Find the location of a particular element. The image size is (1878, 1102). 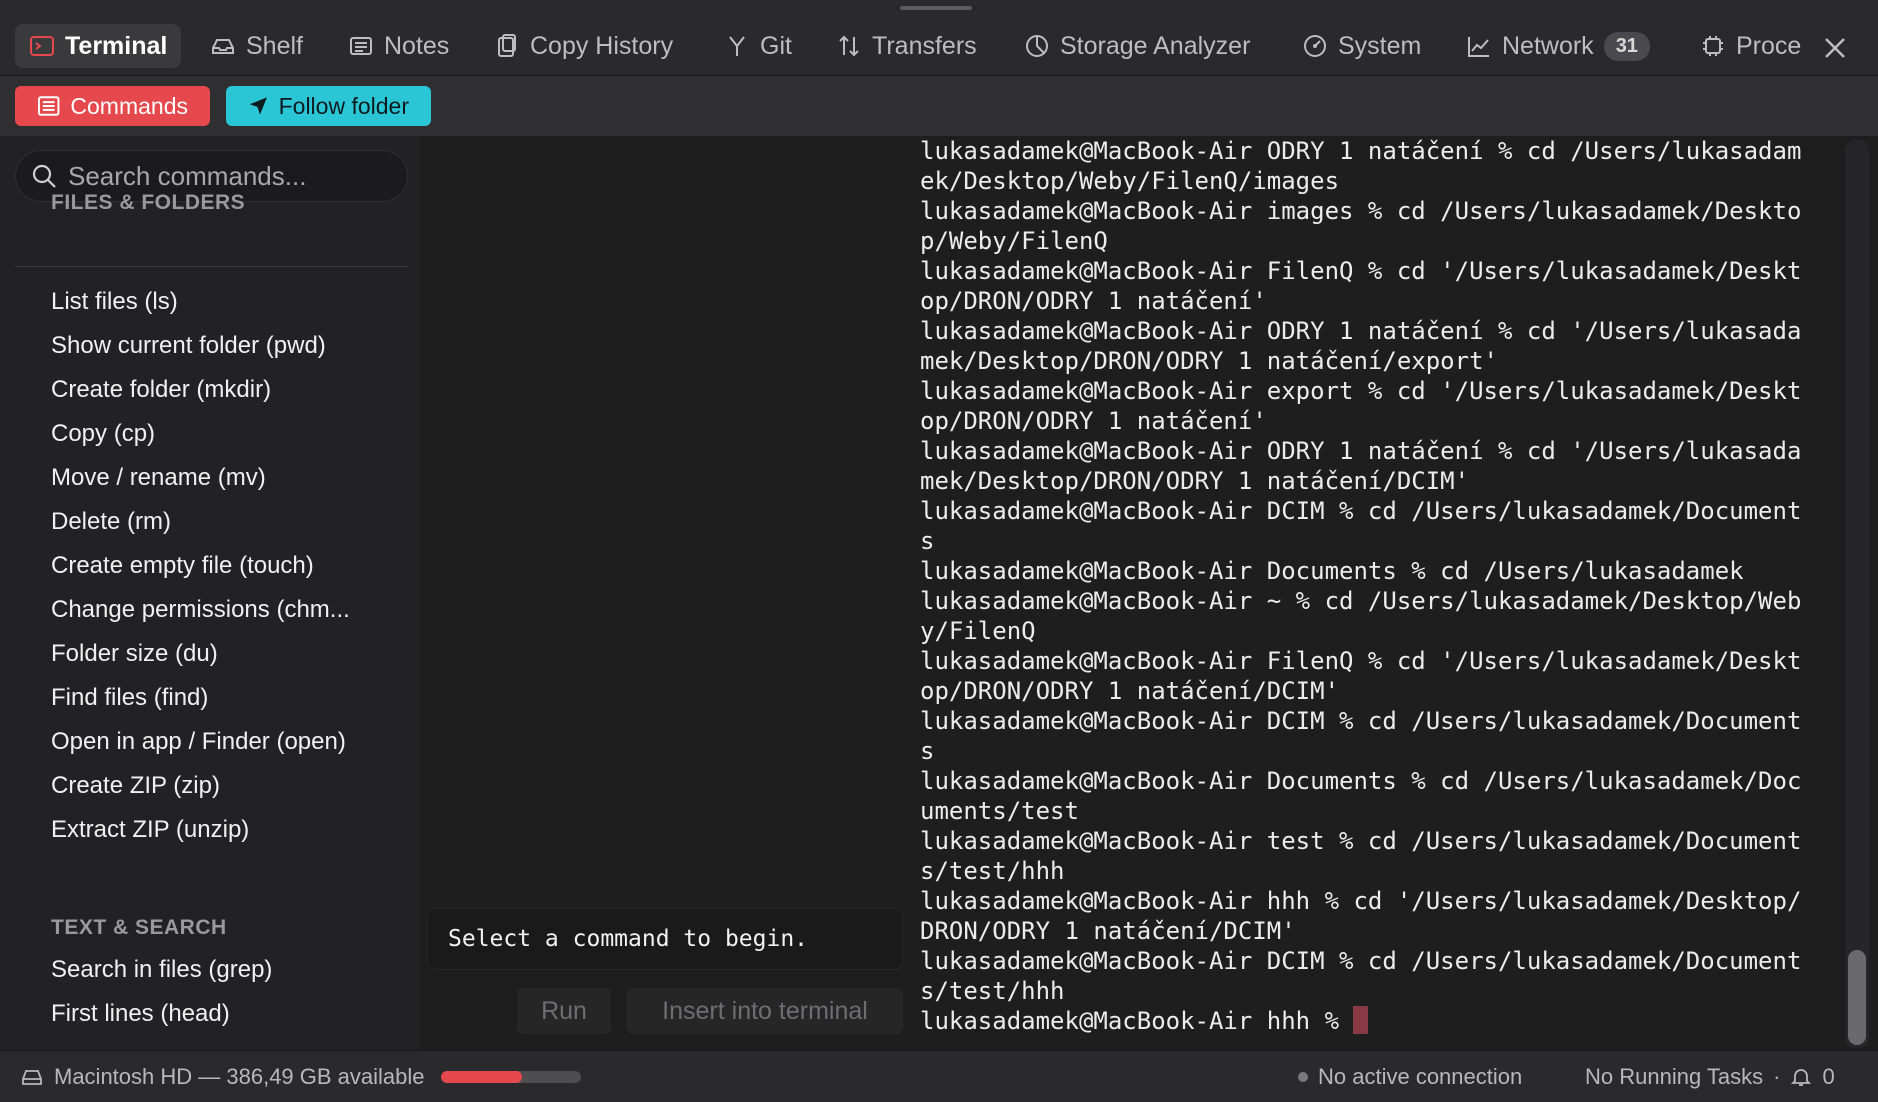

tab-label: Storage Analyzer is located at coordinates (1155, 45).